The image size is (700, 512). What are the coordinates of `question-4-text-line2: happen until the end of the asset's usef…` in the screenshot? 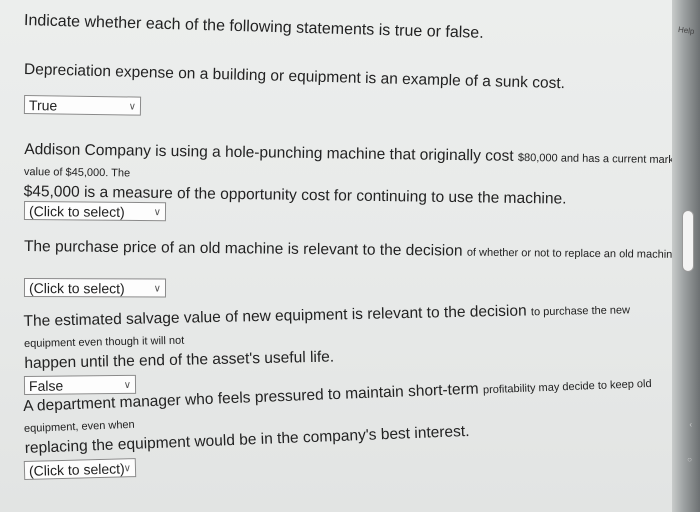 It's located at (179, 360).